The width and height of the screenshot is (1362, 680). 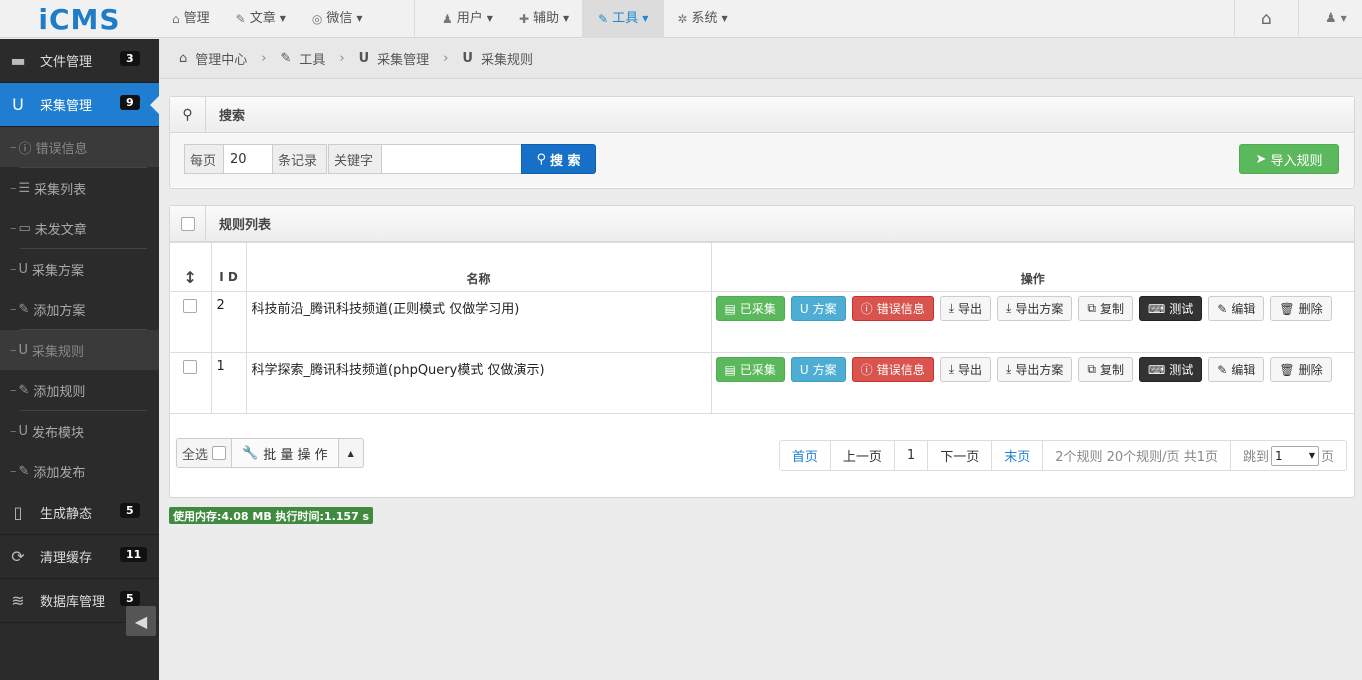 What do you see at coordinates (478, 267) in the screenshot?
I see `column-header-name: 名称` at bounding box center [478, 267].